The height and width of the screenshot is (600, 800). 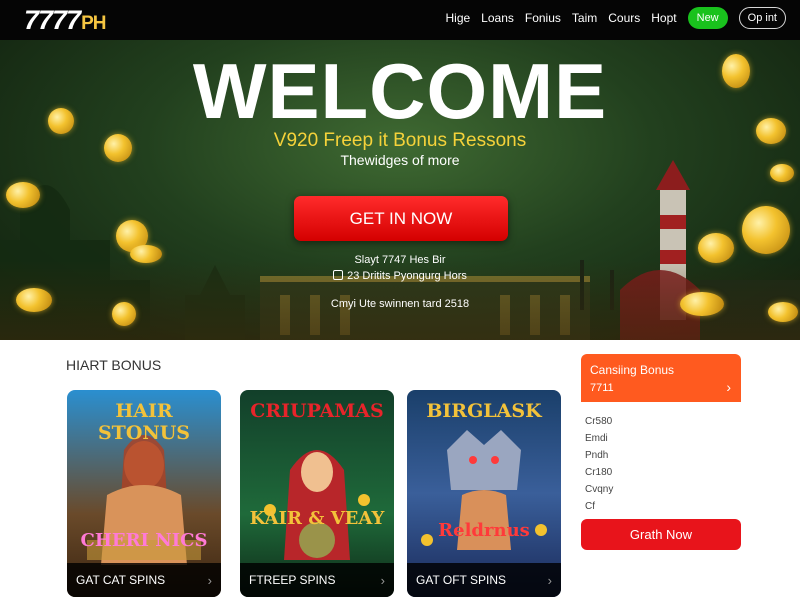 What do you see at coordinates (317, 493) in the screenshot?
I see `bonus-card: CRIUPAMAS KAIR & VEAY FTREEP SPINS ›` at bounding box center [317, 493].